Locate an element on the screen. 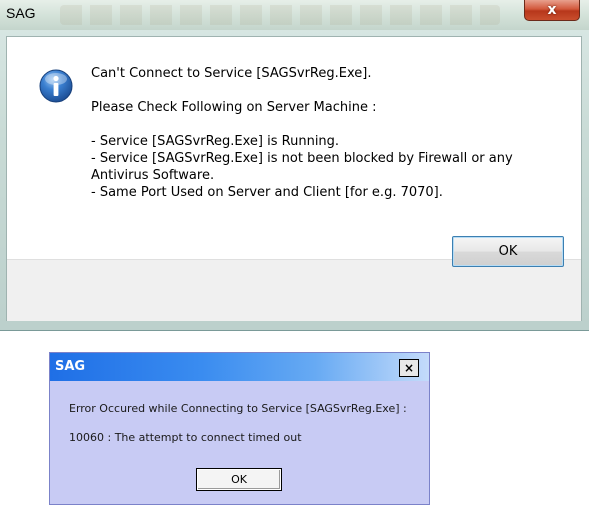 This screenshot has height=521, width=589. close-icon: x is located at coordinates (552, 10).